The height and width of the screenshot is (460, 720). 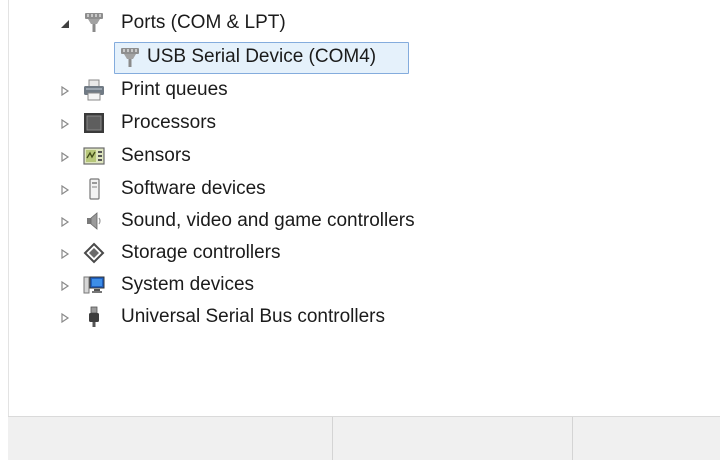 I want to click on tree-node-system-devices: System devices, so click(x=209, y=285).